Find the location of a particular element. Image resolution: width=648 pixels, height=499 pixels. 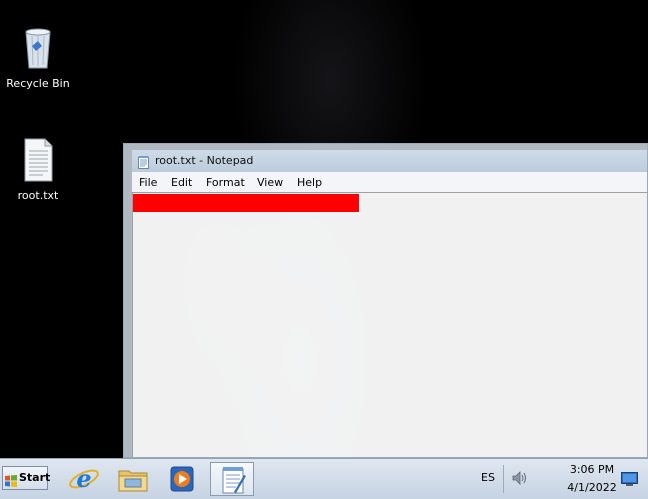

media-player-icon is located at coordinates (182, 479).